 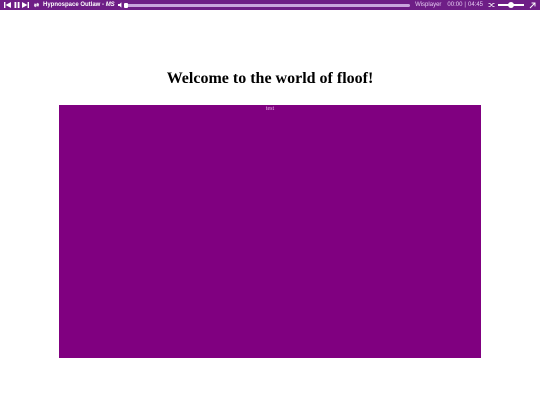 I want to click on track-title: Hypnospace Outlaw - MS, so click(x=79, y=5).